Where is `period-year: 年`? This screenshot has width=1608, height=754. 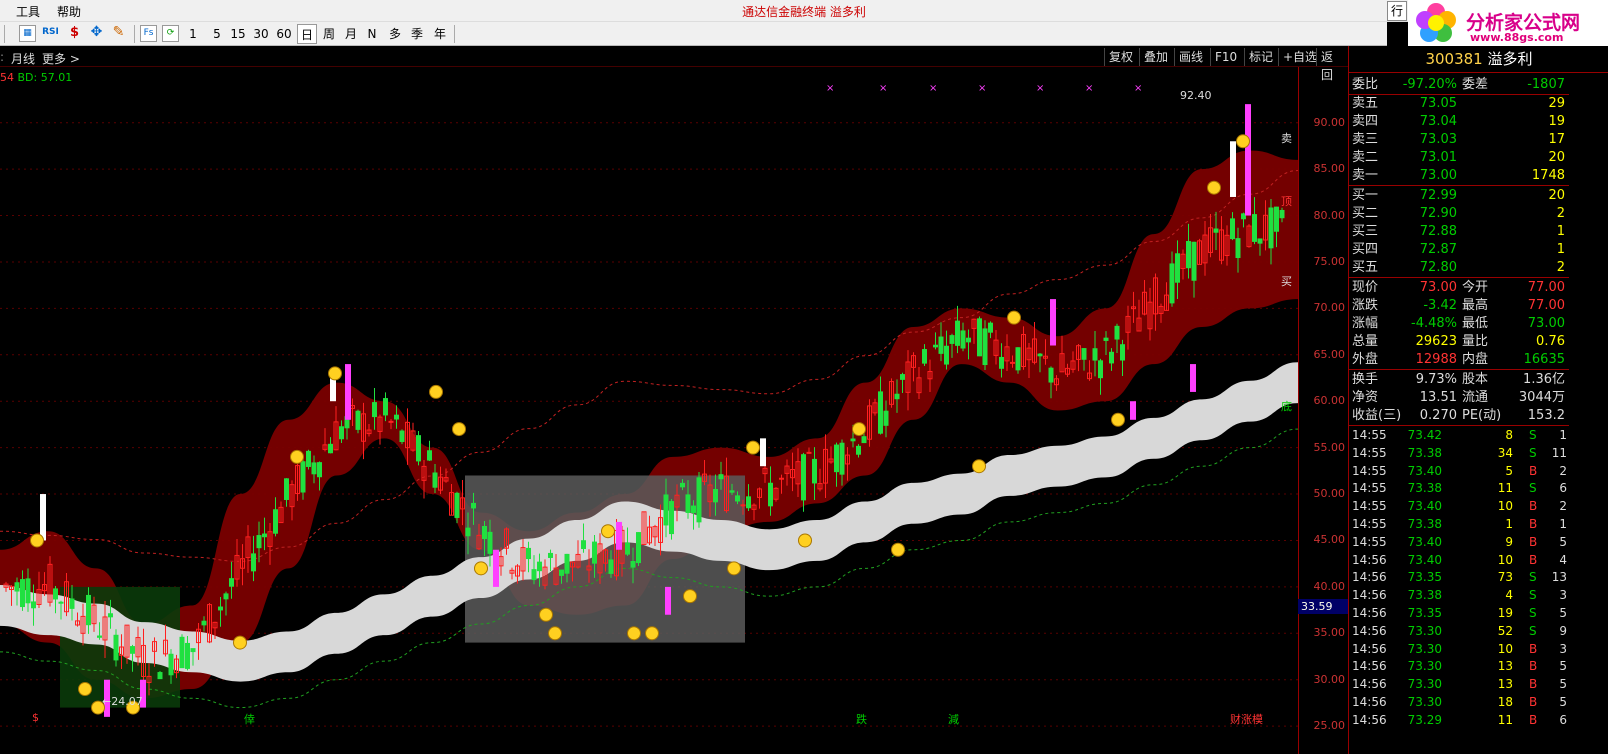 period-year: 年 is located at coordinates (440, 34).